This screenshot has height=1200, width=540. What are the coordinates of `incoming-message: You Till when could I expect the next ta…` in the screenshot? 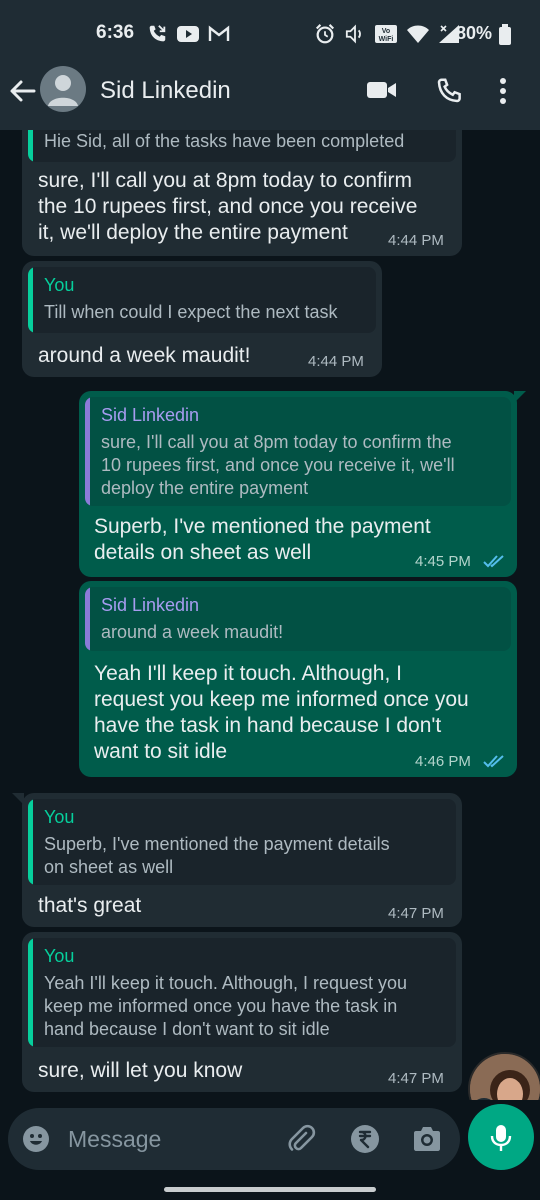 It's located at (202, 319).